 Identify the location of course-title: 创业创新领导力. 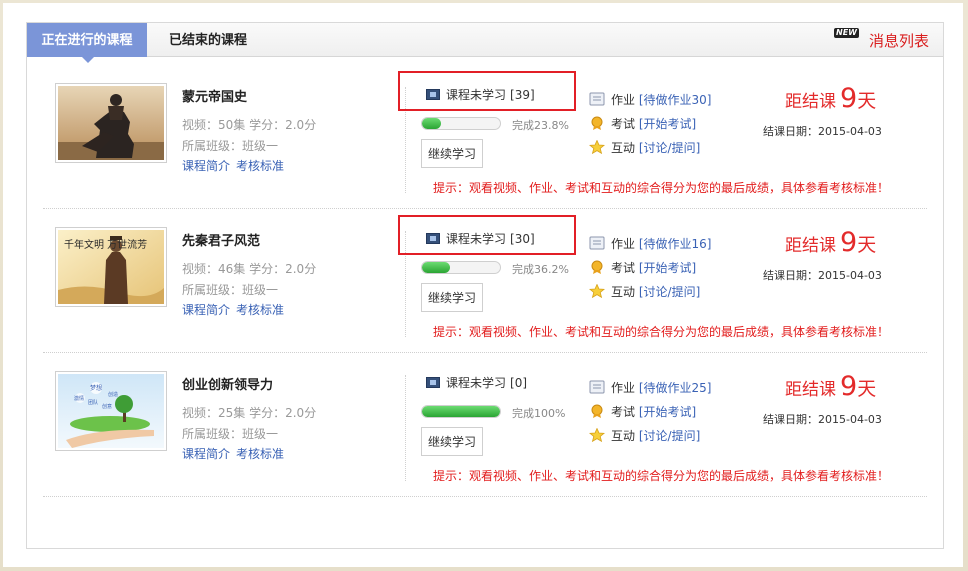
(227, 383).